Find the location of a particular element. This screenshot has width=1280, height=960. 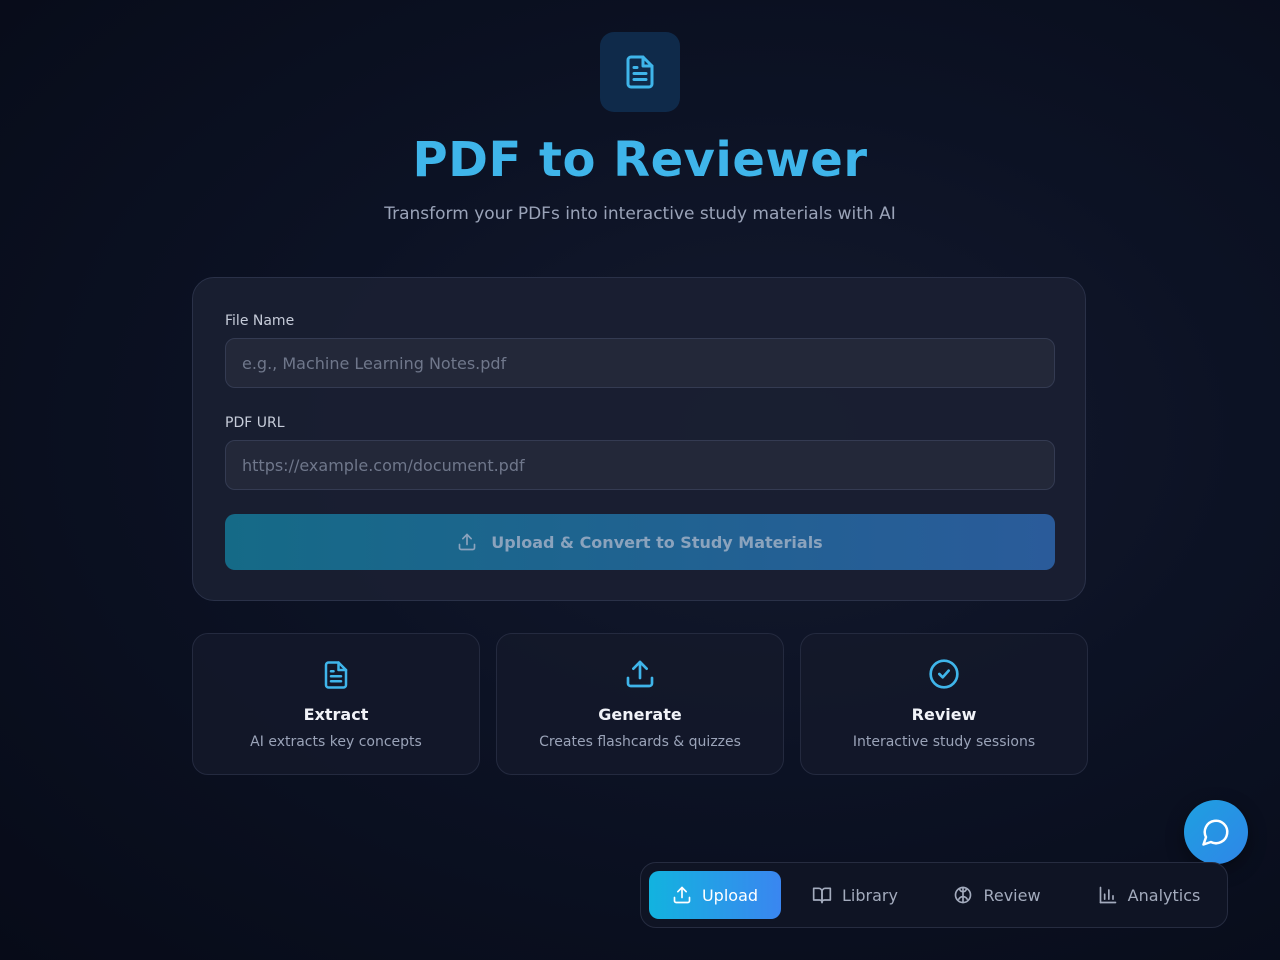

feature-title: Extract is located at coordinates (336, 714).